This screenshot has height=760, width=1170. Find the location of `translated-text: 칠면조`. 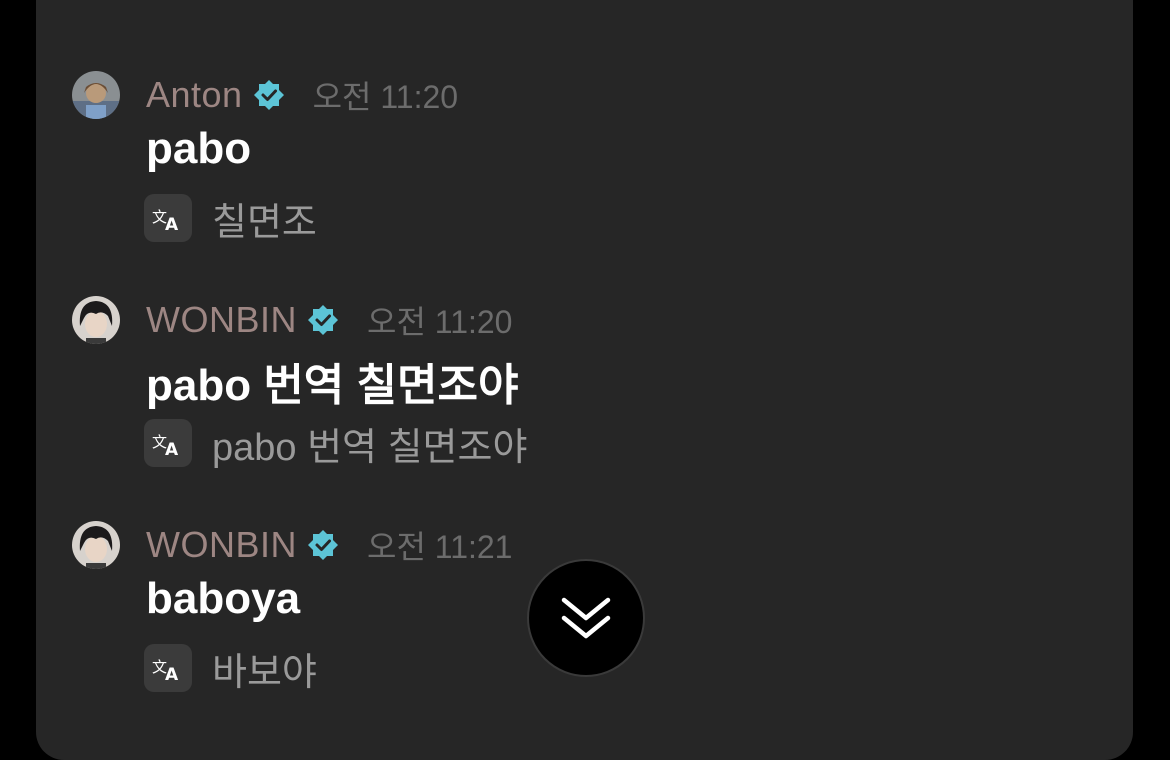

translated-text: 칠면조 is located at coordinates (264, 222).